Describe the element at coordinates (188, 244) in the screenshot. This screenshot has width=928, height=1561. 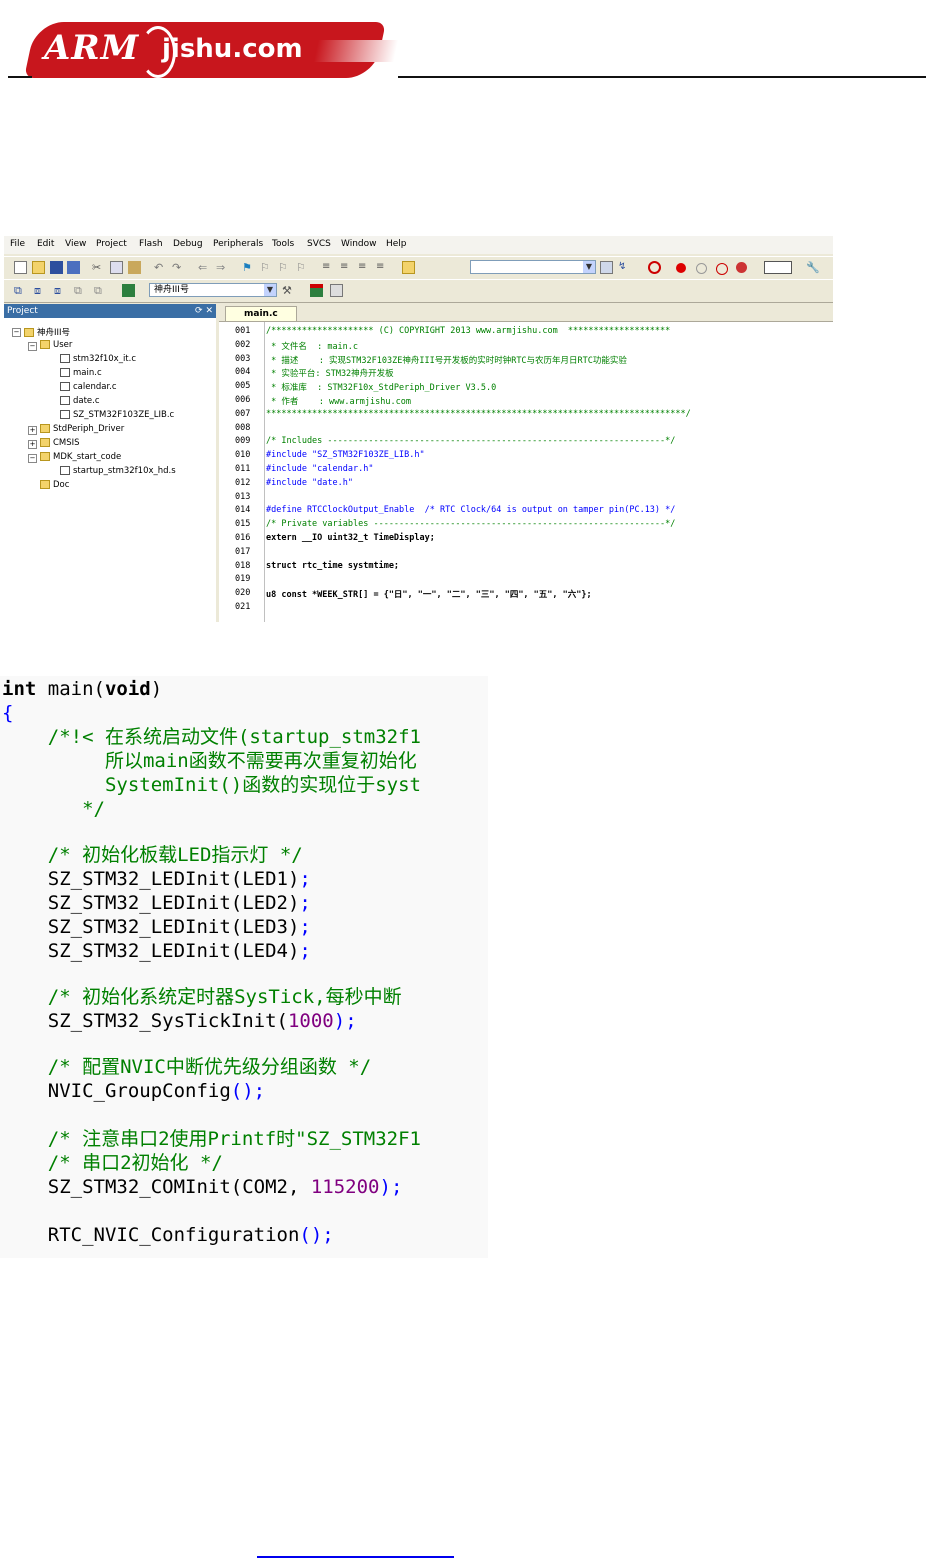
I see `menu-debug: Debug` at that location.